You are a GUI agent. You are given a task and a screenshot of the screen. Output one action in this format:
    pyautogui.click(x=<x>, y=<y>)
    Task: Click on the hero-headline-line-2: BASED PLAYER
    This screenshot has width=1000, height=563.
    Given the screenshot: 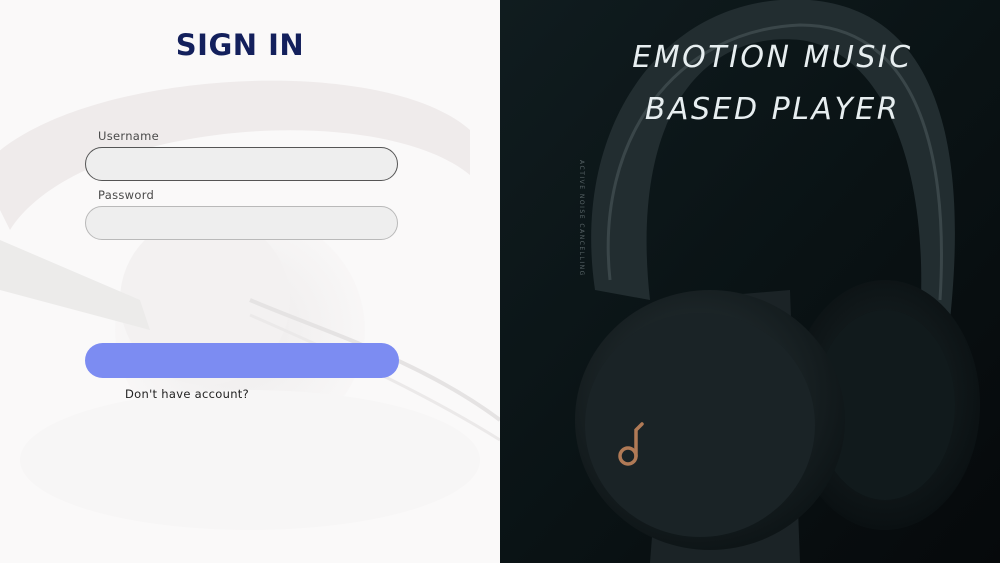 What is the action you would take?
    pyautogui.click(x=772, y=109)
    